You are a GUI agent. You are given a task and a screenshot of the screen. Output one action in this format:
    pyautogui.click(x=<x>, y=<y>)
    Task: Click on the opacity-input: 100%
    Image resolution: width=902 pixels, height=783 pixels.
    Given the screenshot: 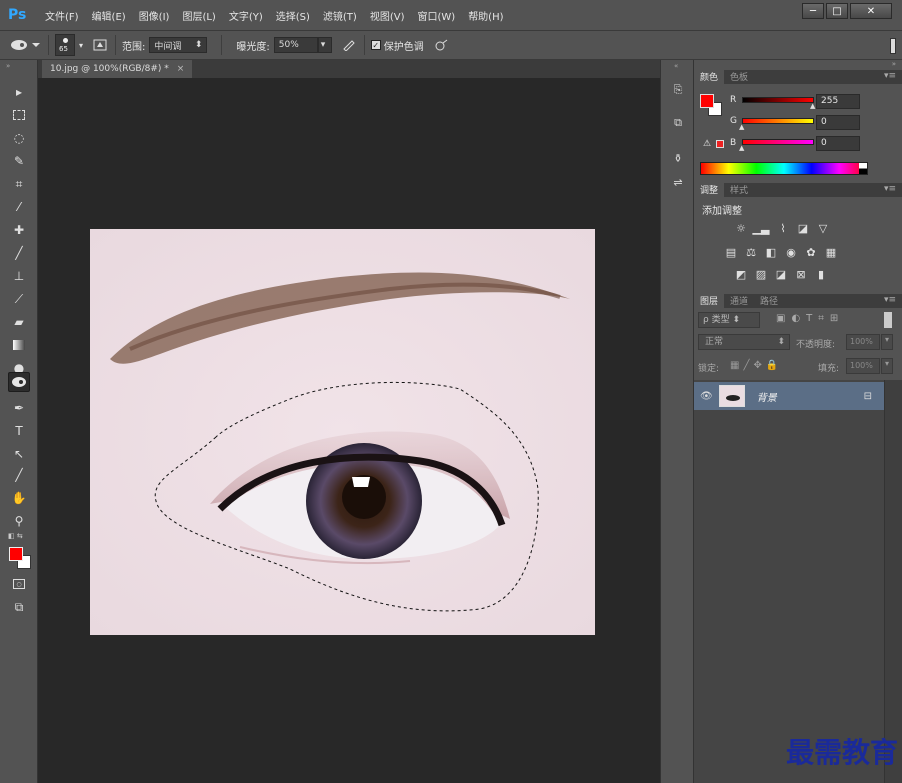 What is the action you would take?
    pyautogui.click(x=863, y=342)
    